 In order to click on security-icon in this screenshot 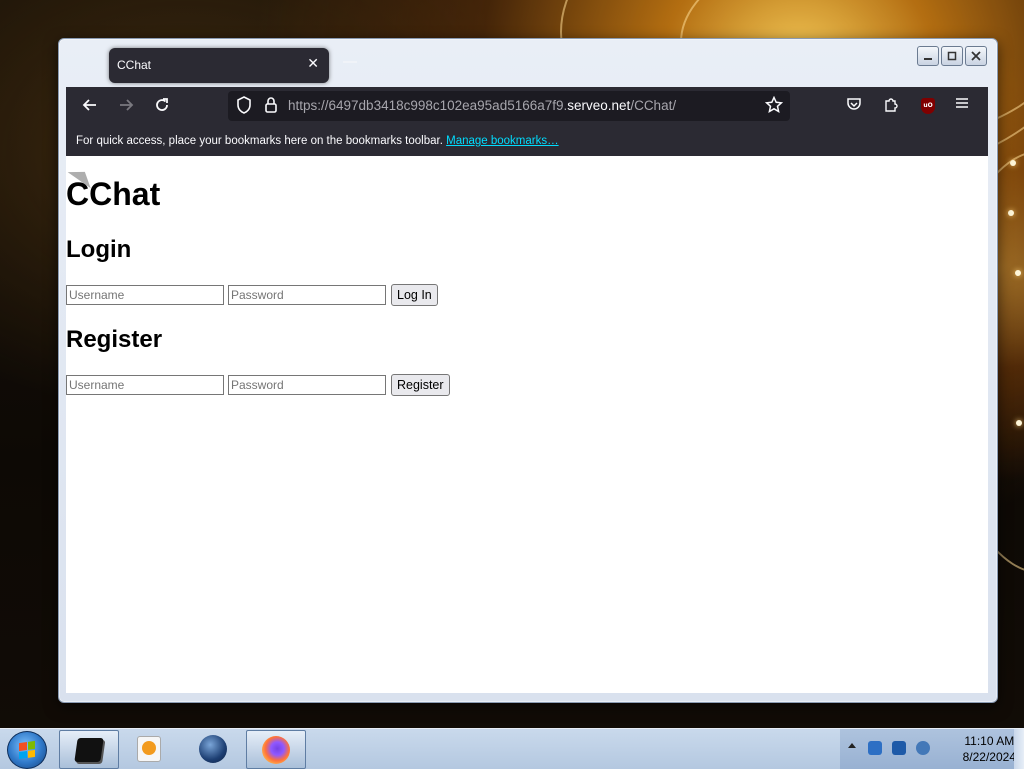, I will do `click(875, 748)`.